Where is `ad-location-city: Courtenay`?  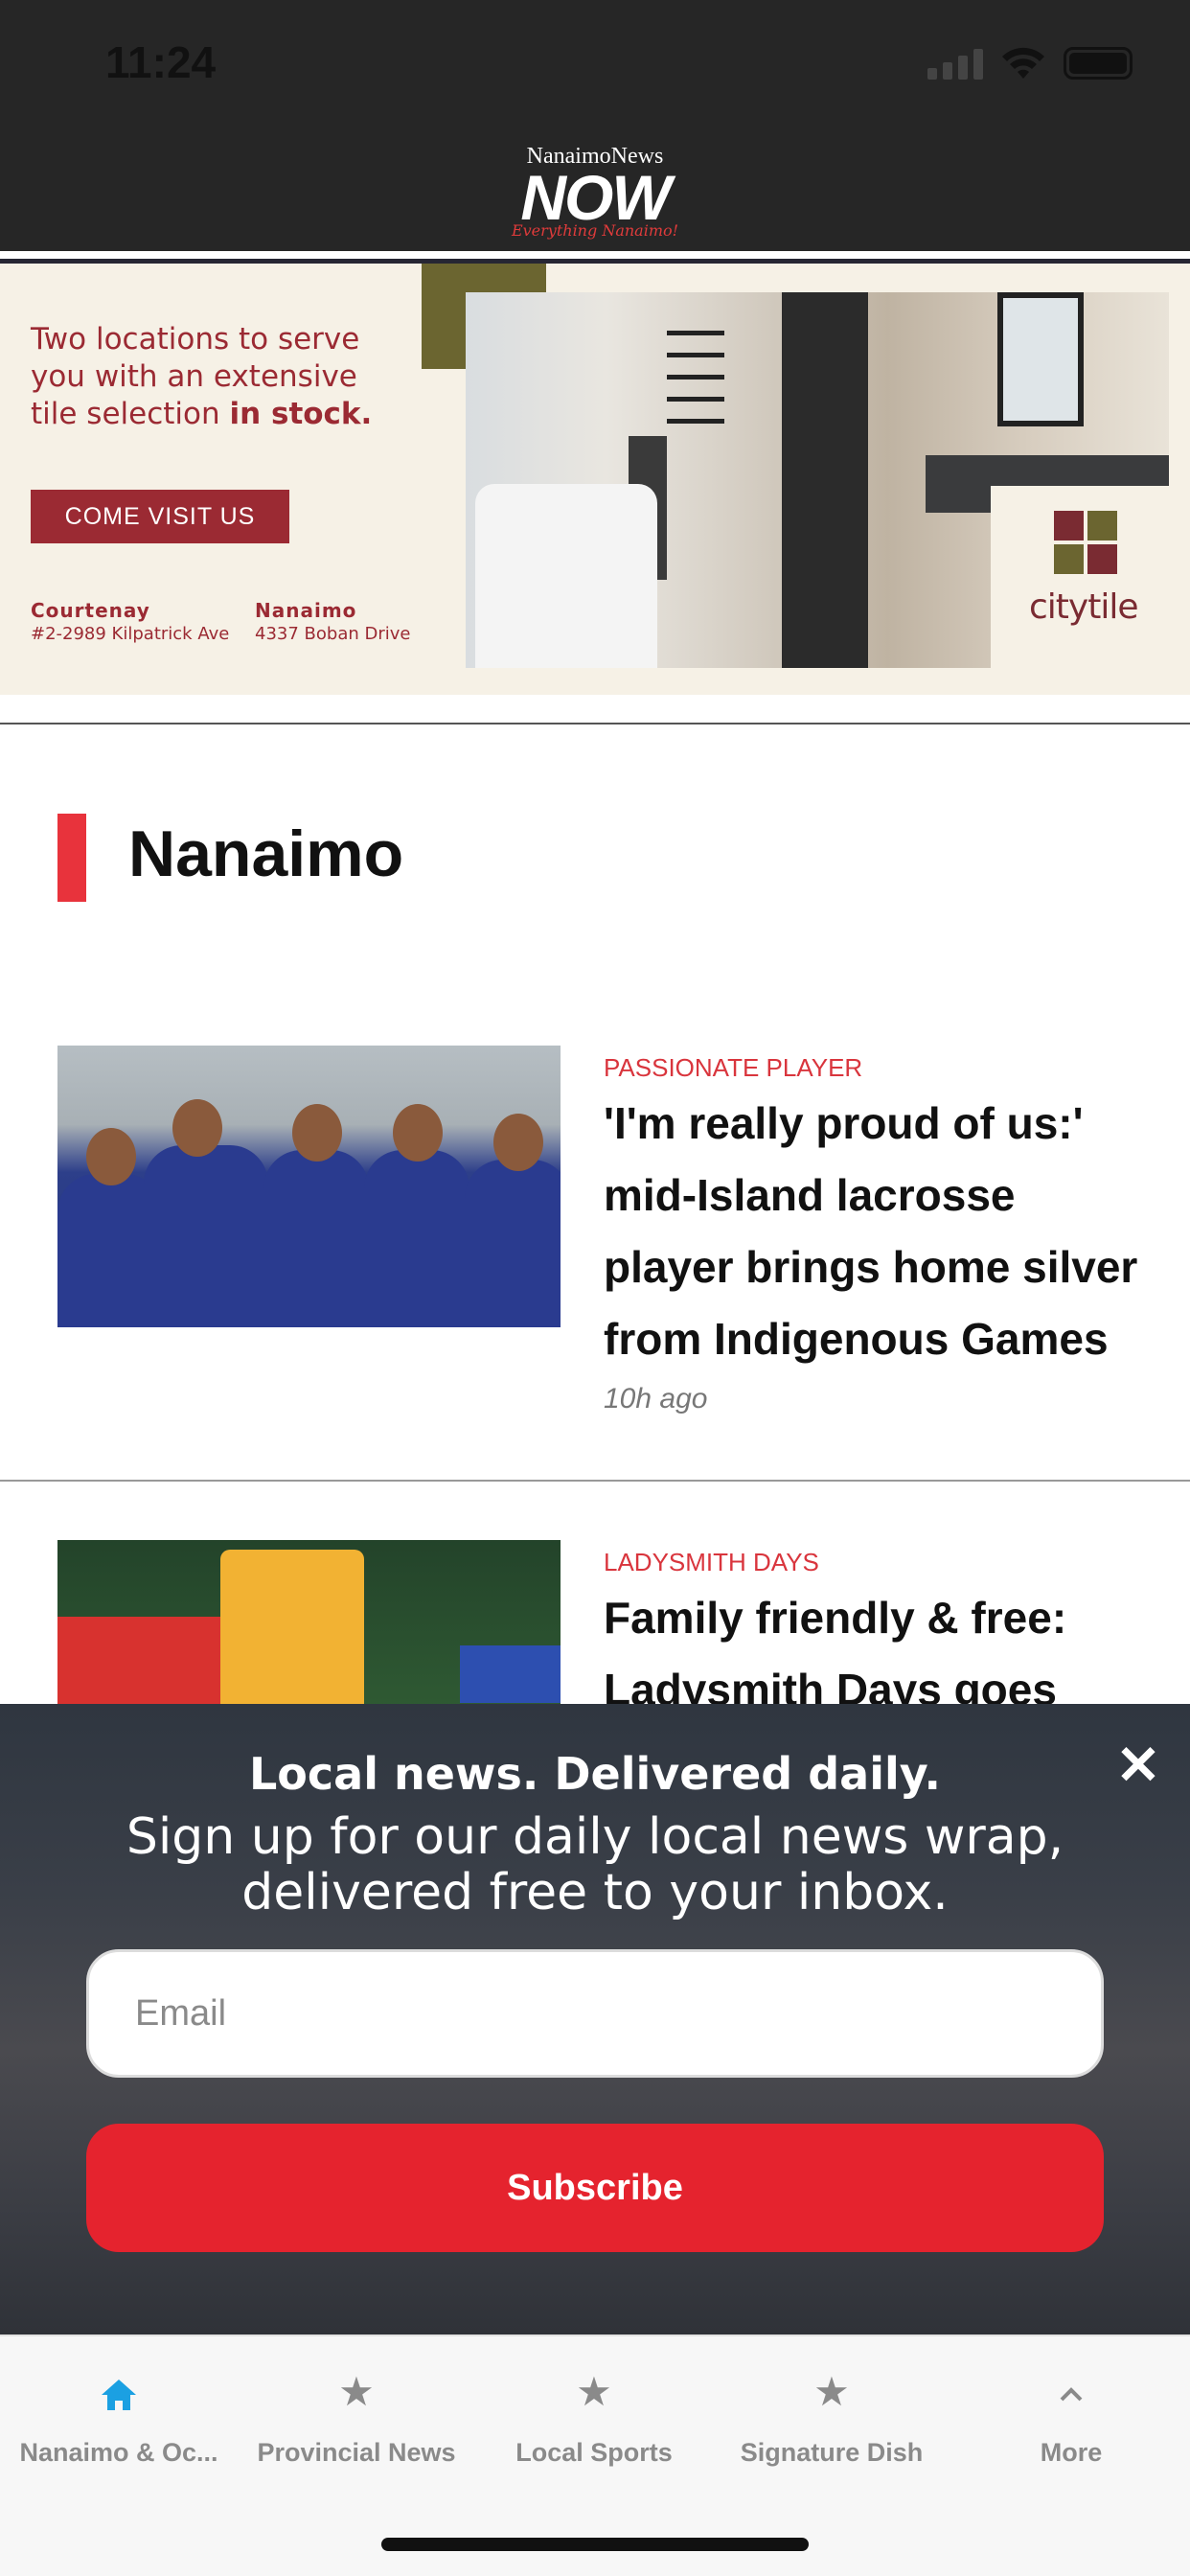 ad-location-city: Courtenay is located at coordinates (91, 610).